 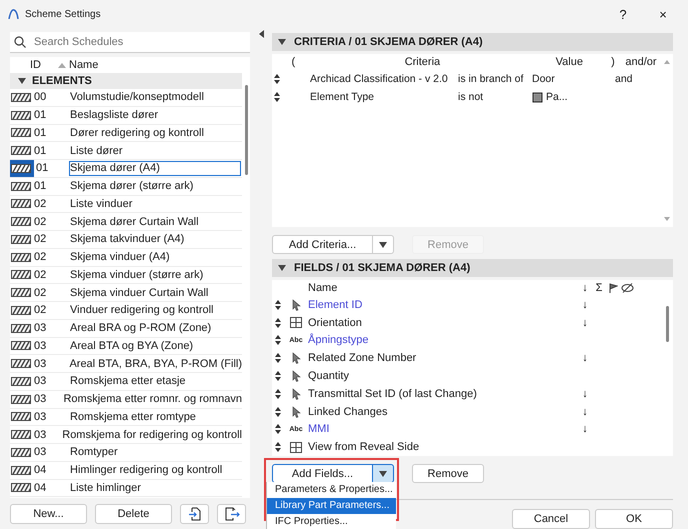 I want to click on schedule-row: 02 Skjema vinduer Curtain Wall, so click(x=126, y=293).